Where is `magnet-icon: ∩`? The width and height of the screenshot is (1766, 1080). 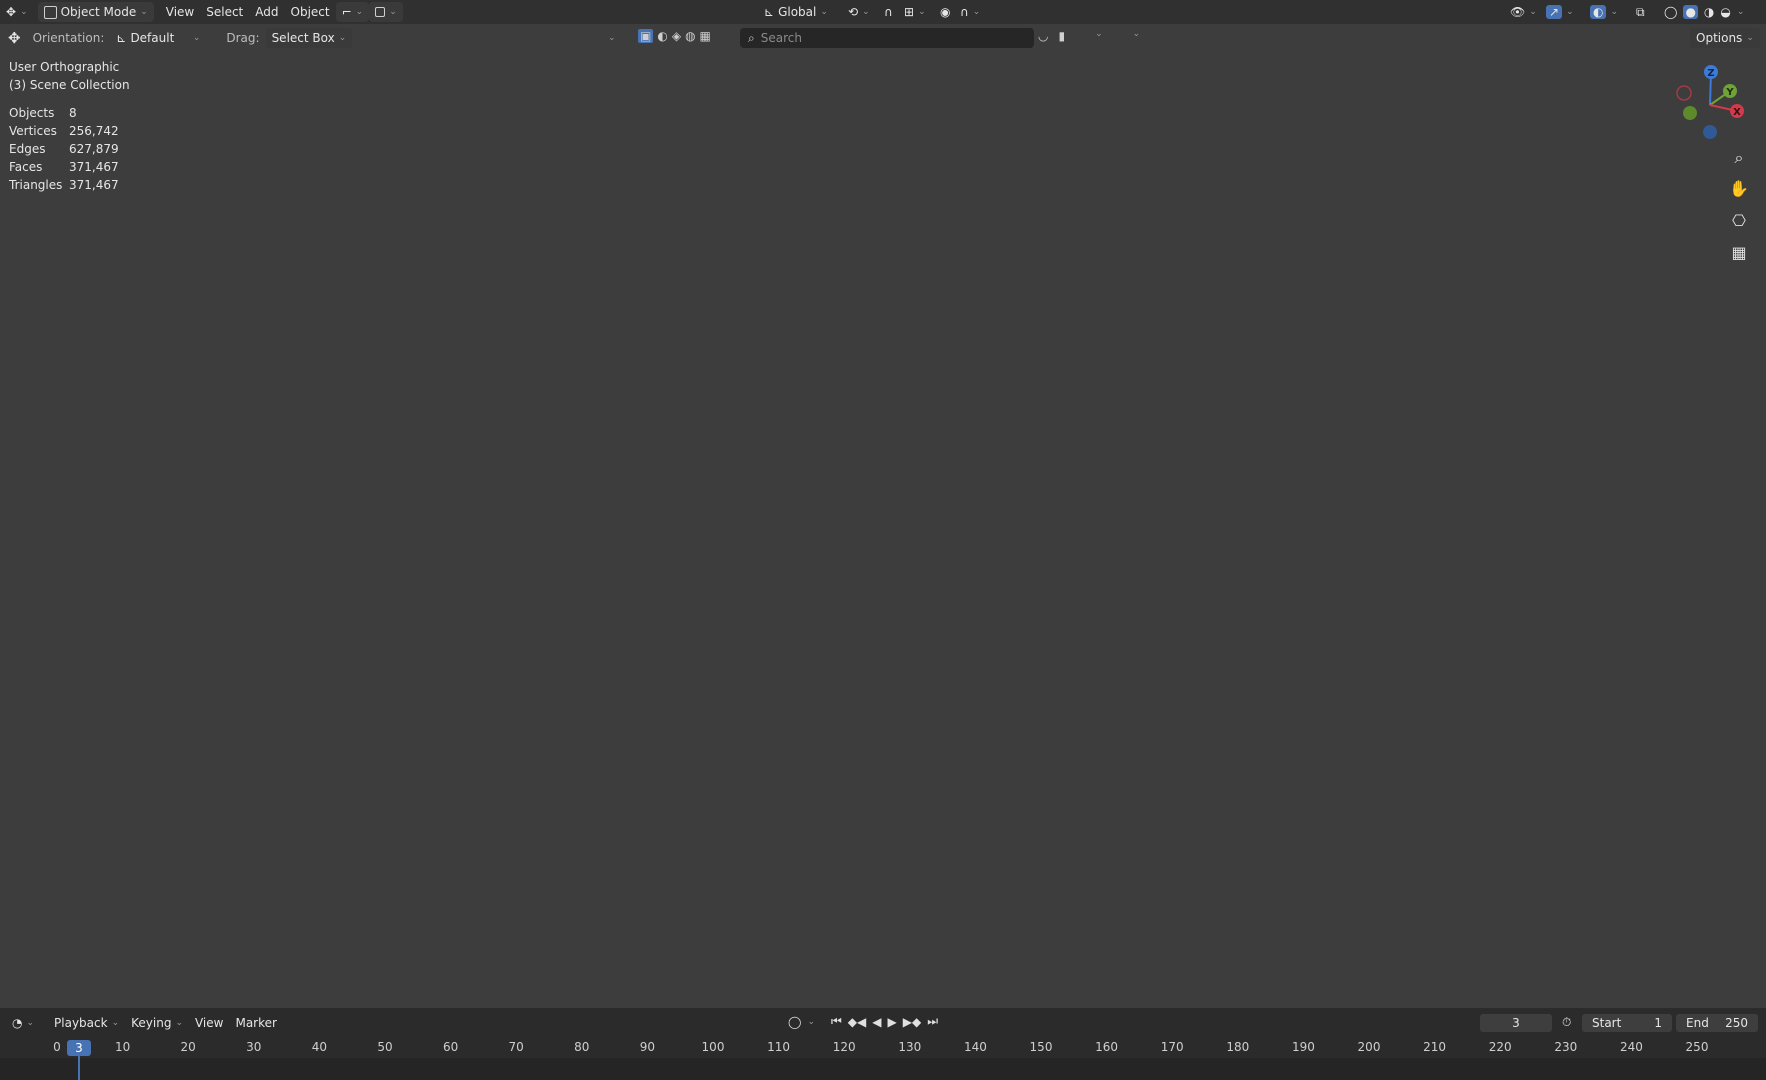 magnet-icon: ∩ is located at coordinates (888, 12).